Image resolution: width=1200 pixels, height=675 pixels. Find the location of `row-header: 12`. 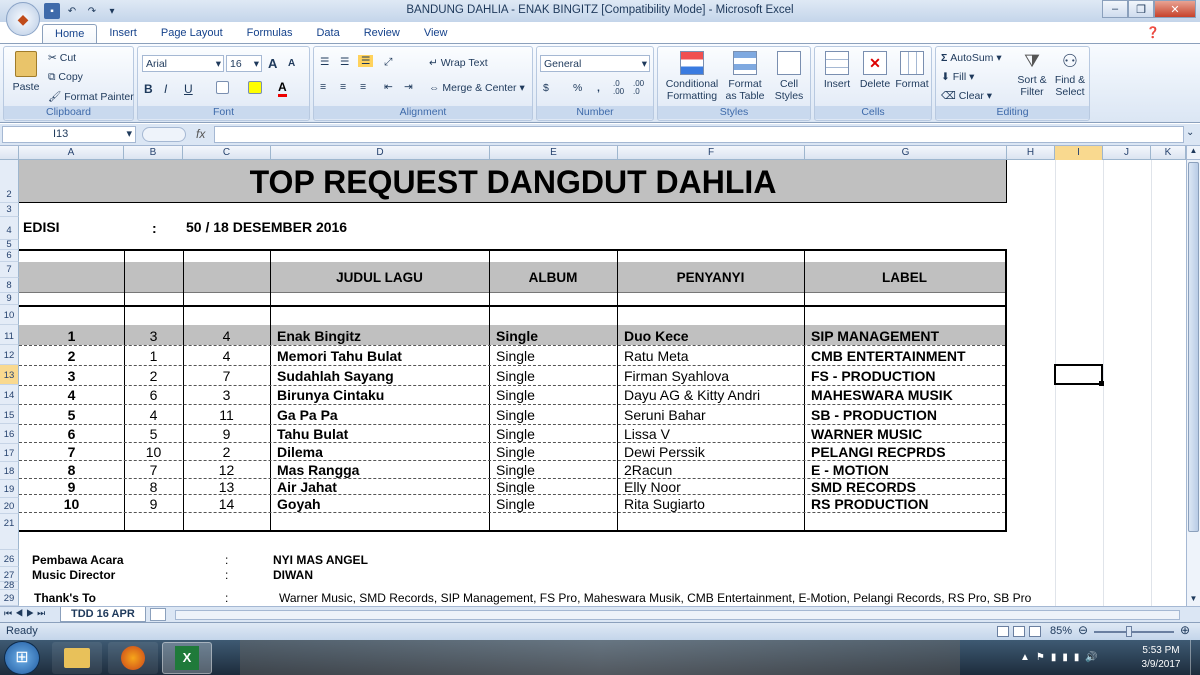

row-header: 12 is located at coordinates (9, 355).